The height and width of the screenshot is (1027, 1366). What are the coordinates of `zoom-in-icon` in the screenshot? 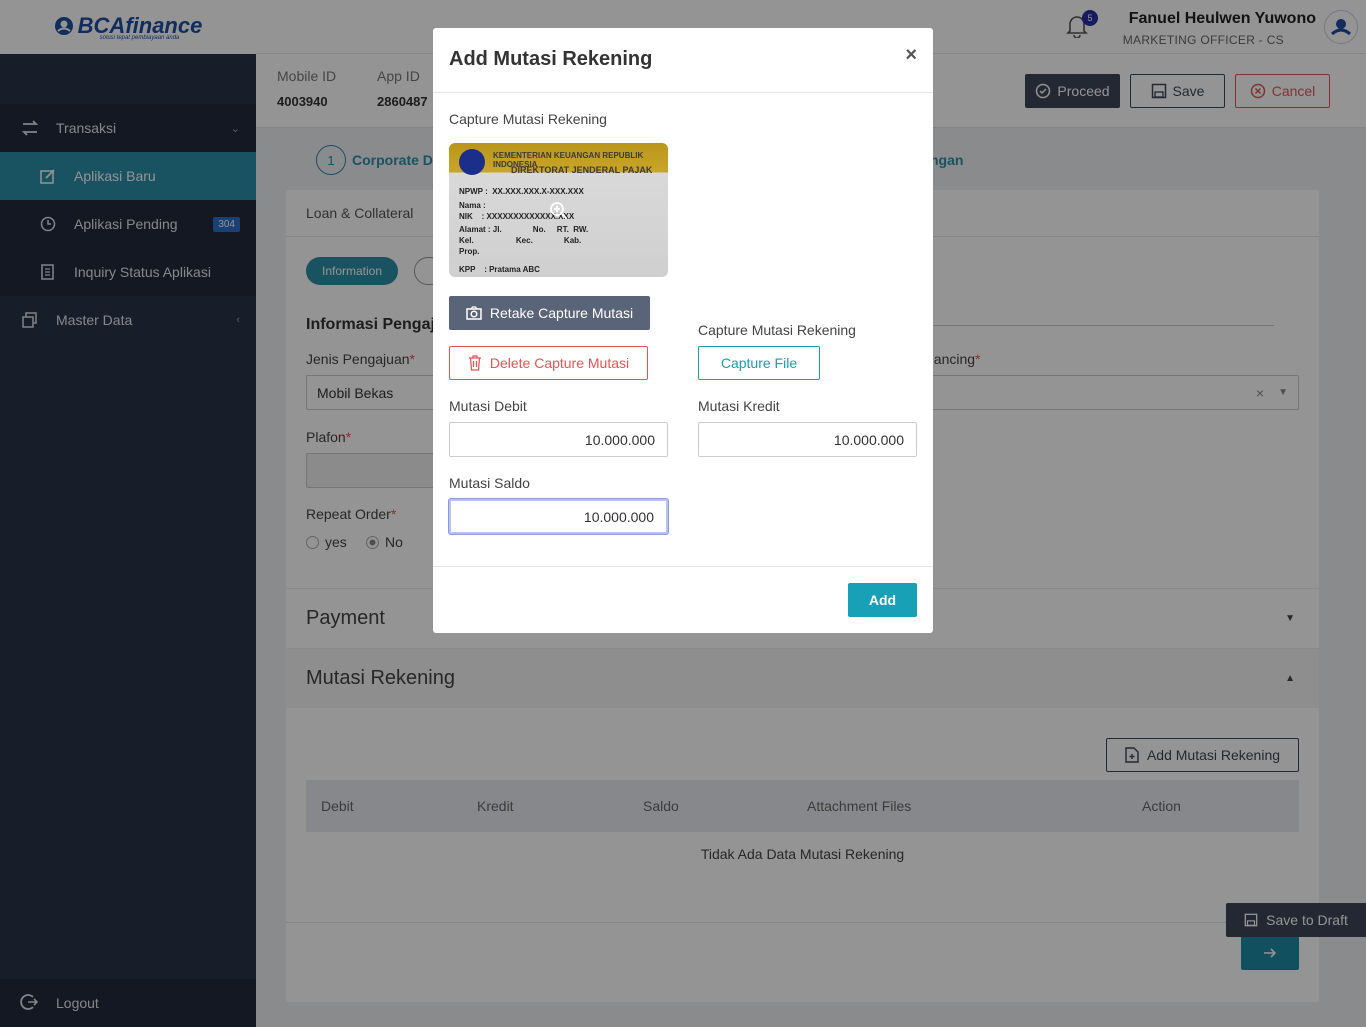 It's located at (559, 212).